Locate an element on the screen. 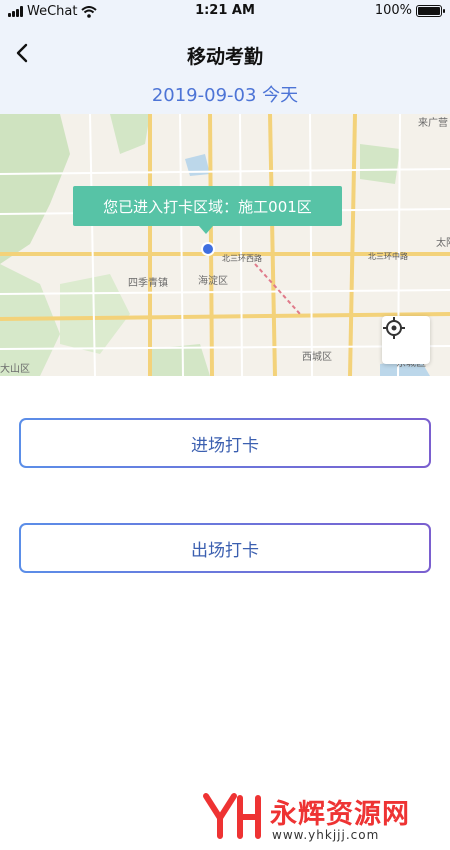 The image size is (450, 850). page-header: 移动考勤 2019-09-03 今天 is located at coordinates (225, 69).